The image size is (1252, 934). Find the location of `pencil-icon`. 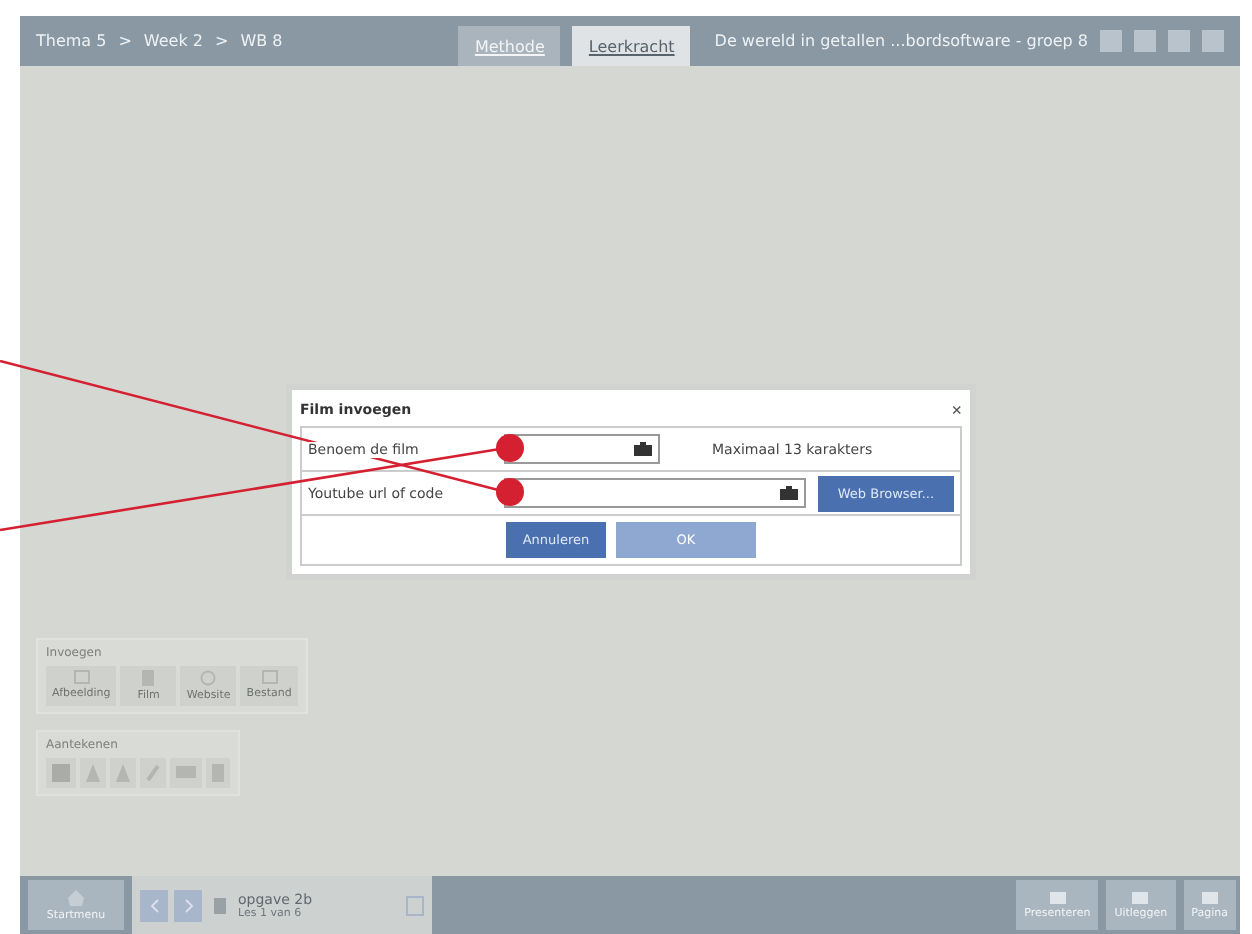

pencil-icon is located at coordinates (153, 773).